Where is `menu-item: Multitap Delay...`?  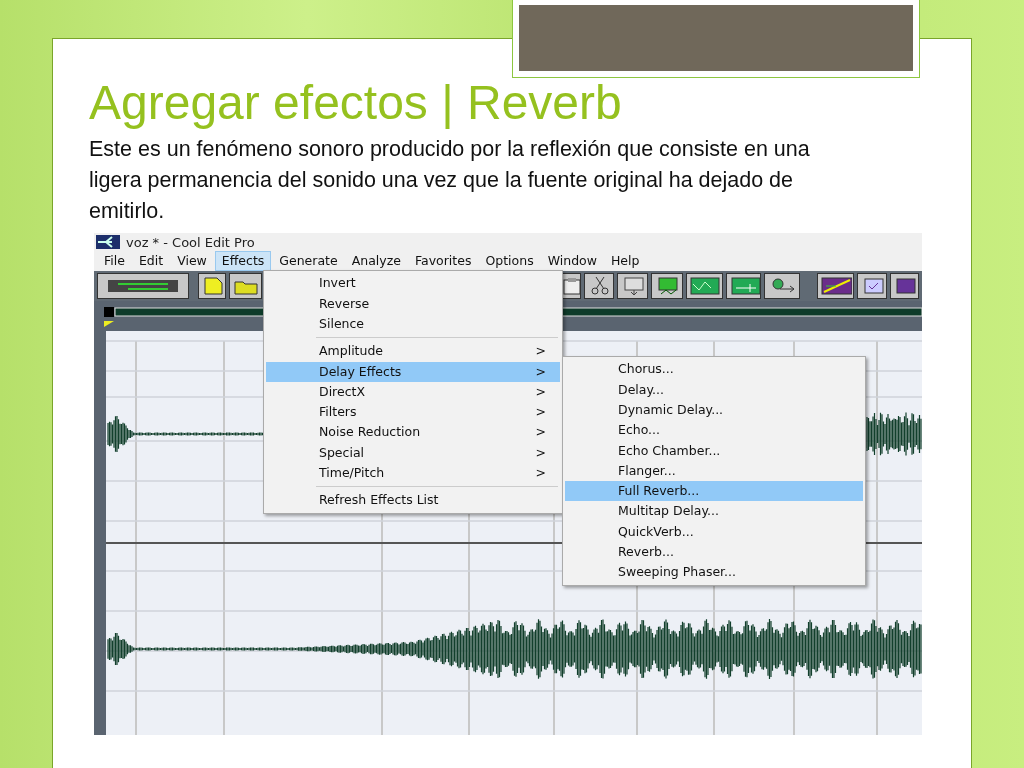 menu-item: Multitap Delay... is located at coordinates (714, 511).